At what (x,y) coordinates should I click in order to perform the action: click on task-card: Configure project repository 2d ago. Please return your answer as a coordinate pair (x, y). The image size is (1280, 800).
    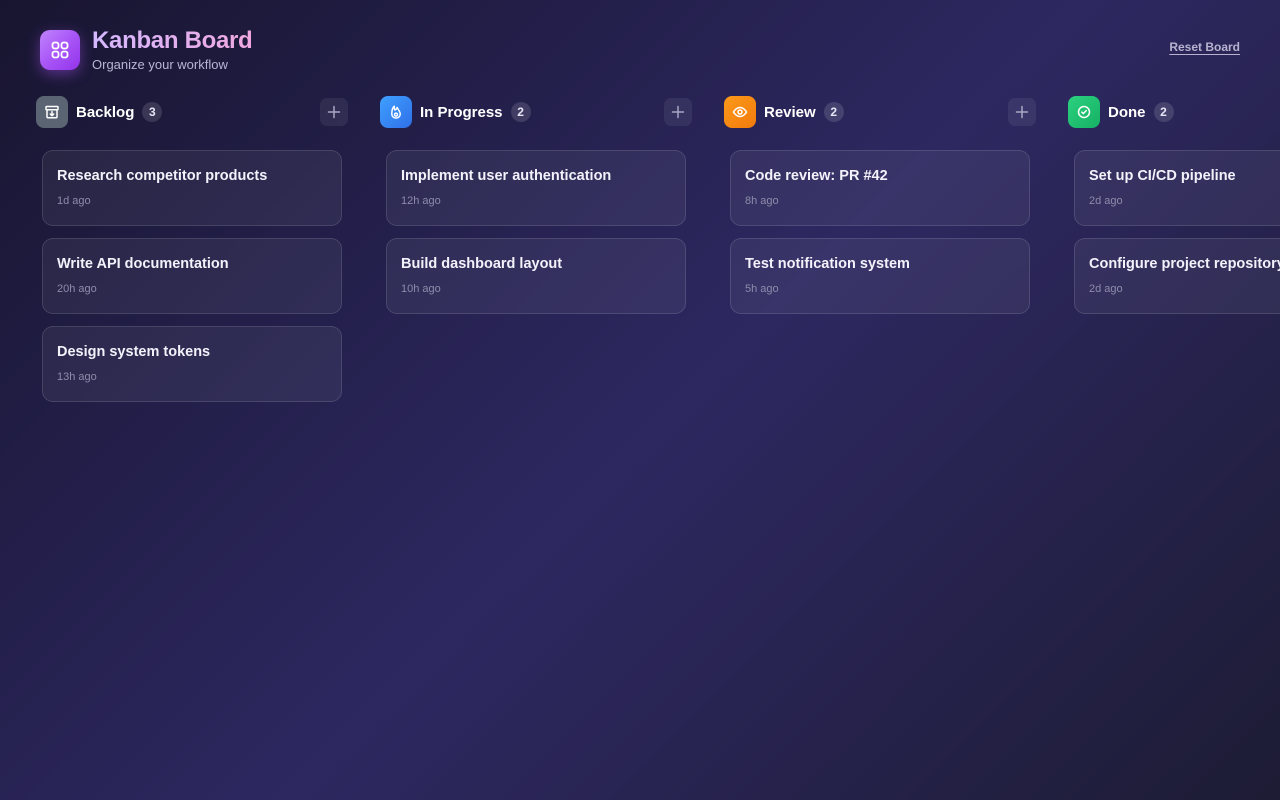
    Looking at the image, I should click on (1177, 276).